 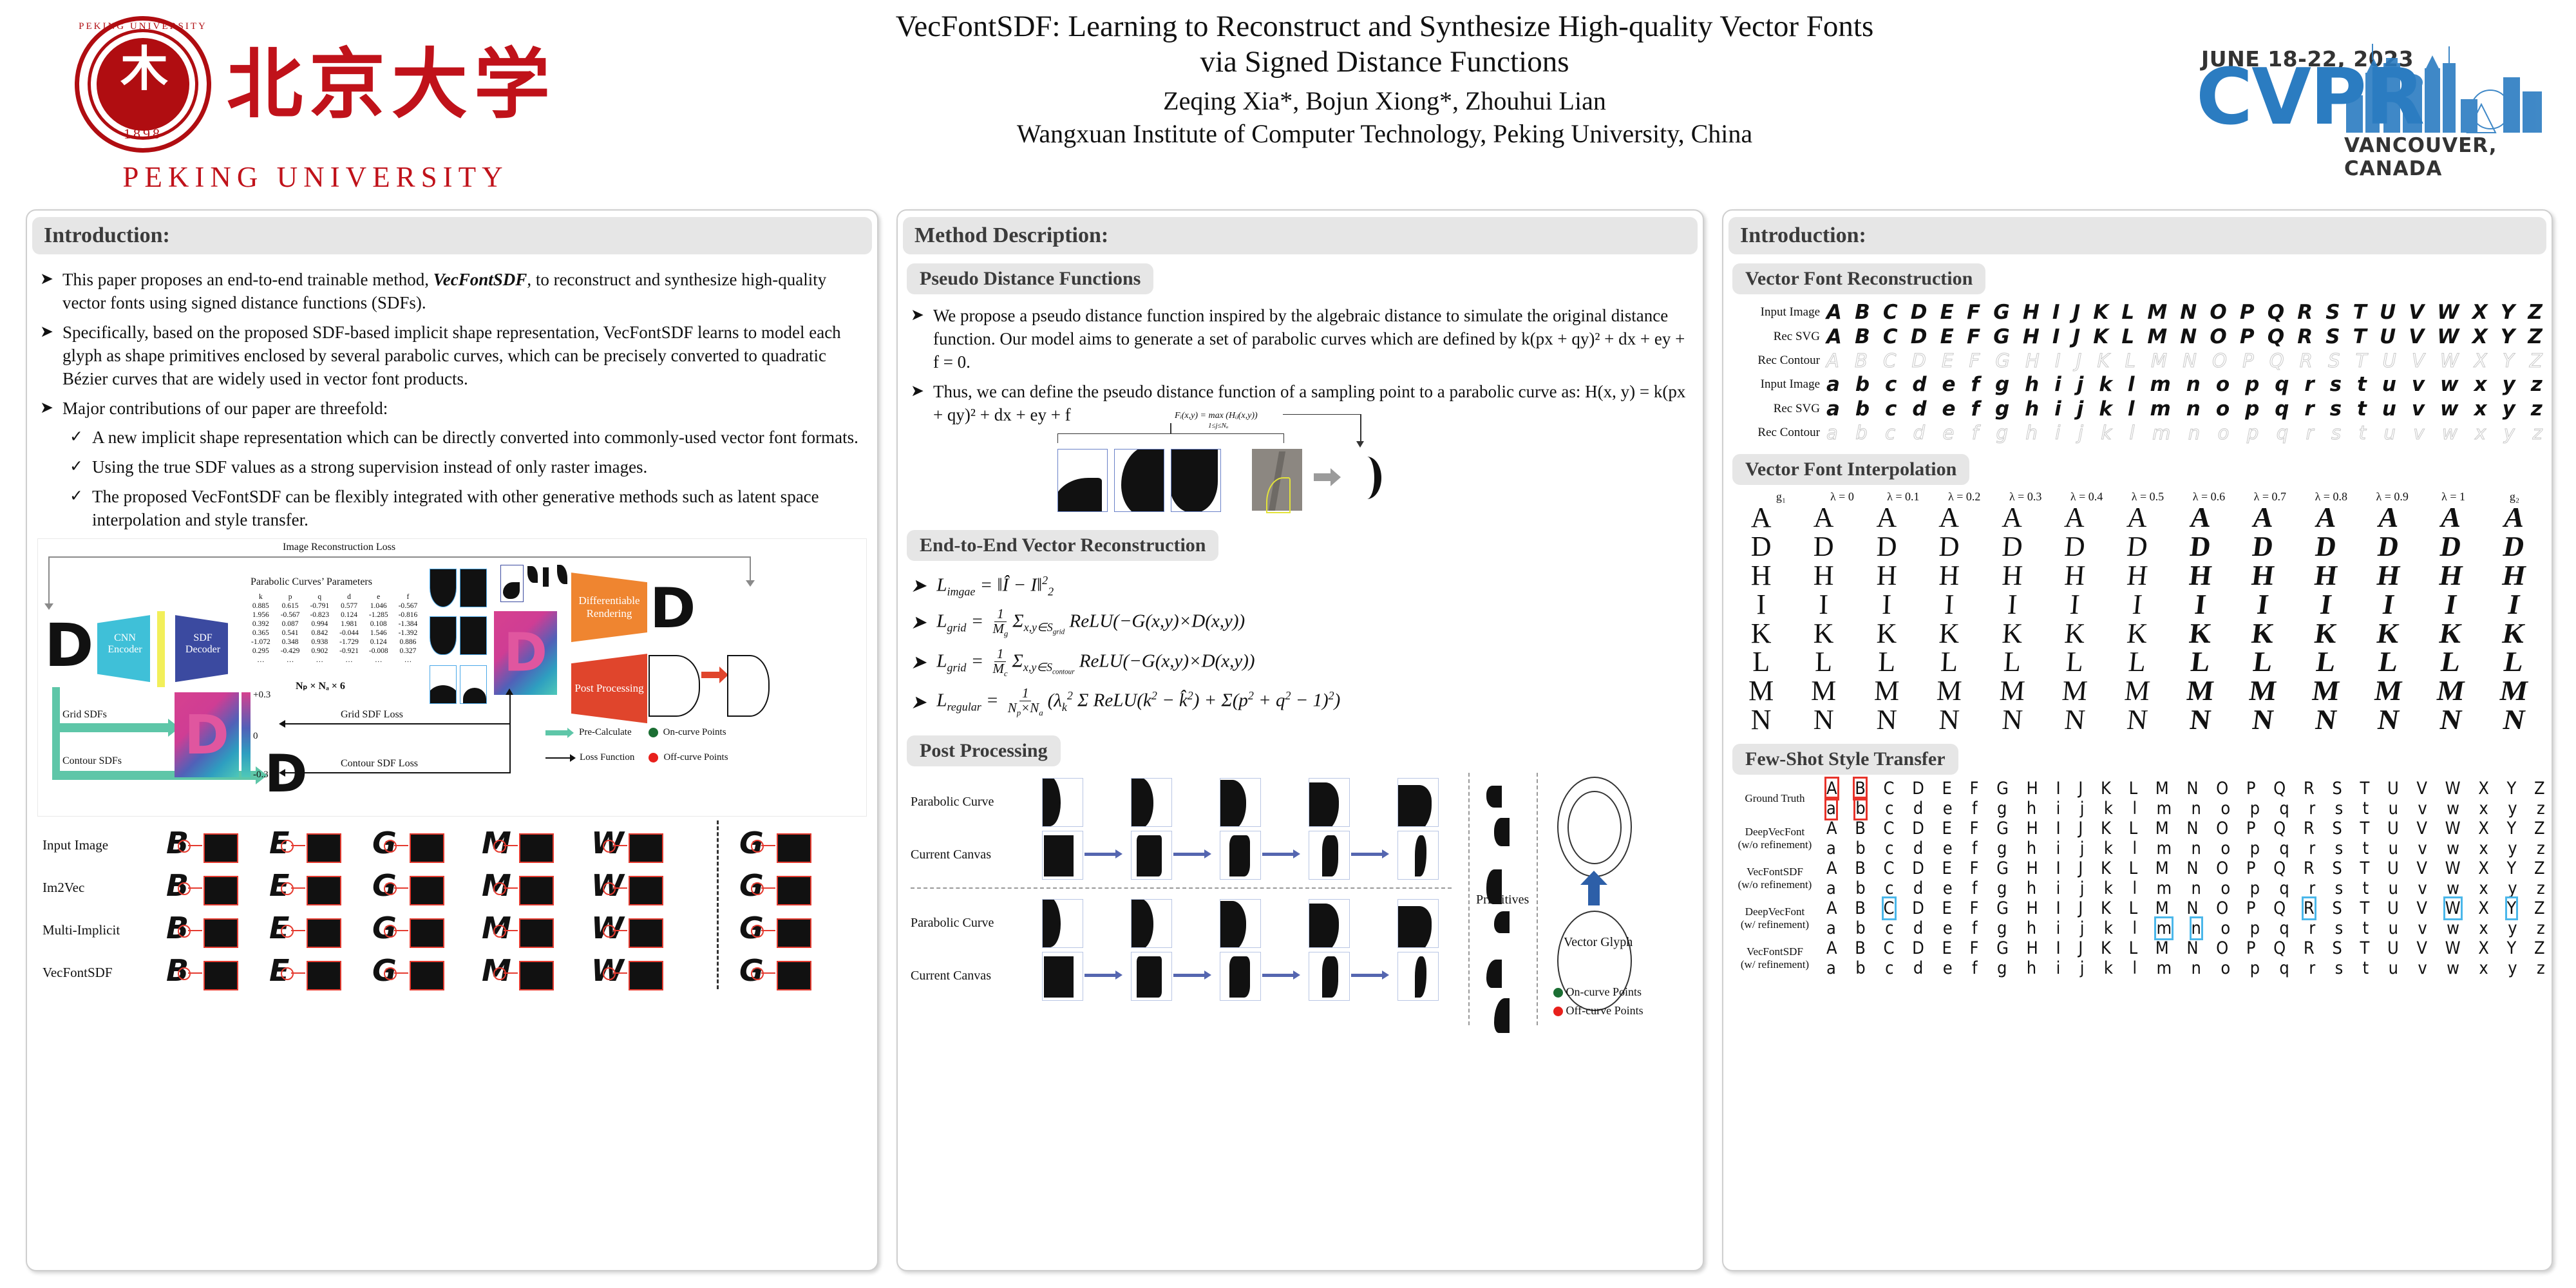 I want to click on comparison-row-label: Multi-Implicit, so click(x=81, y=930).